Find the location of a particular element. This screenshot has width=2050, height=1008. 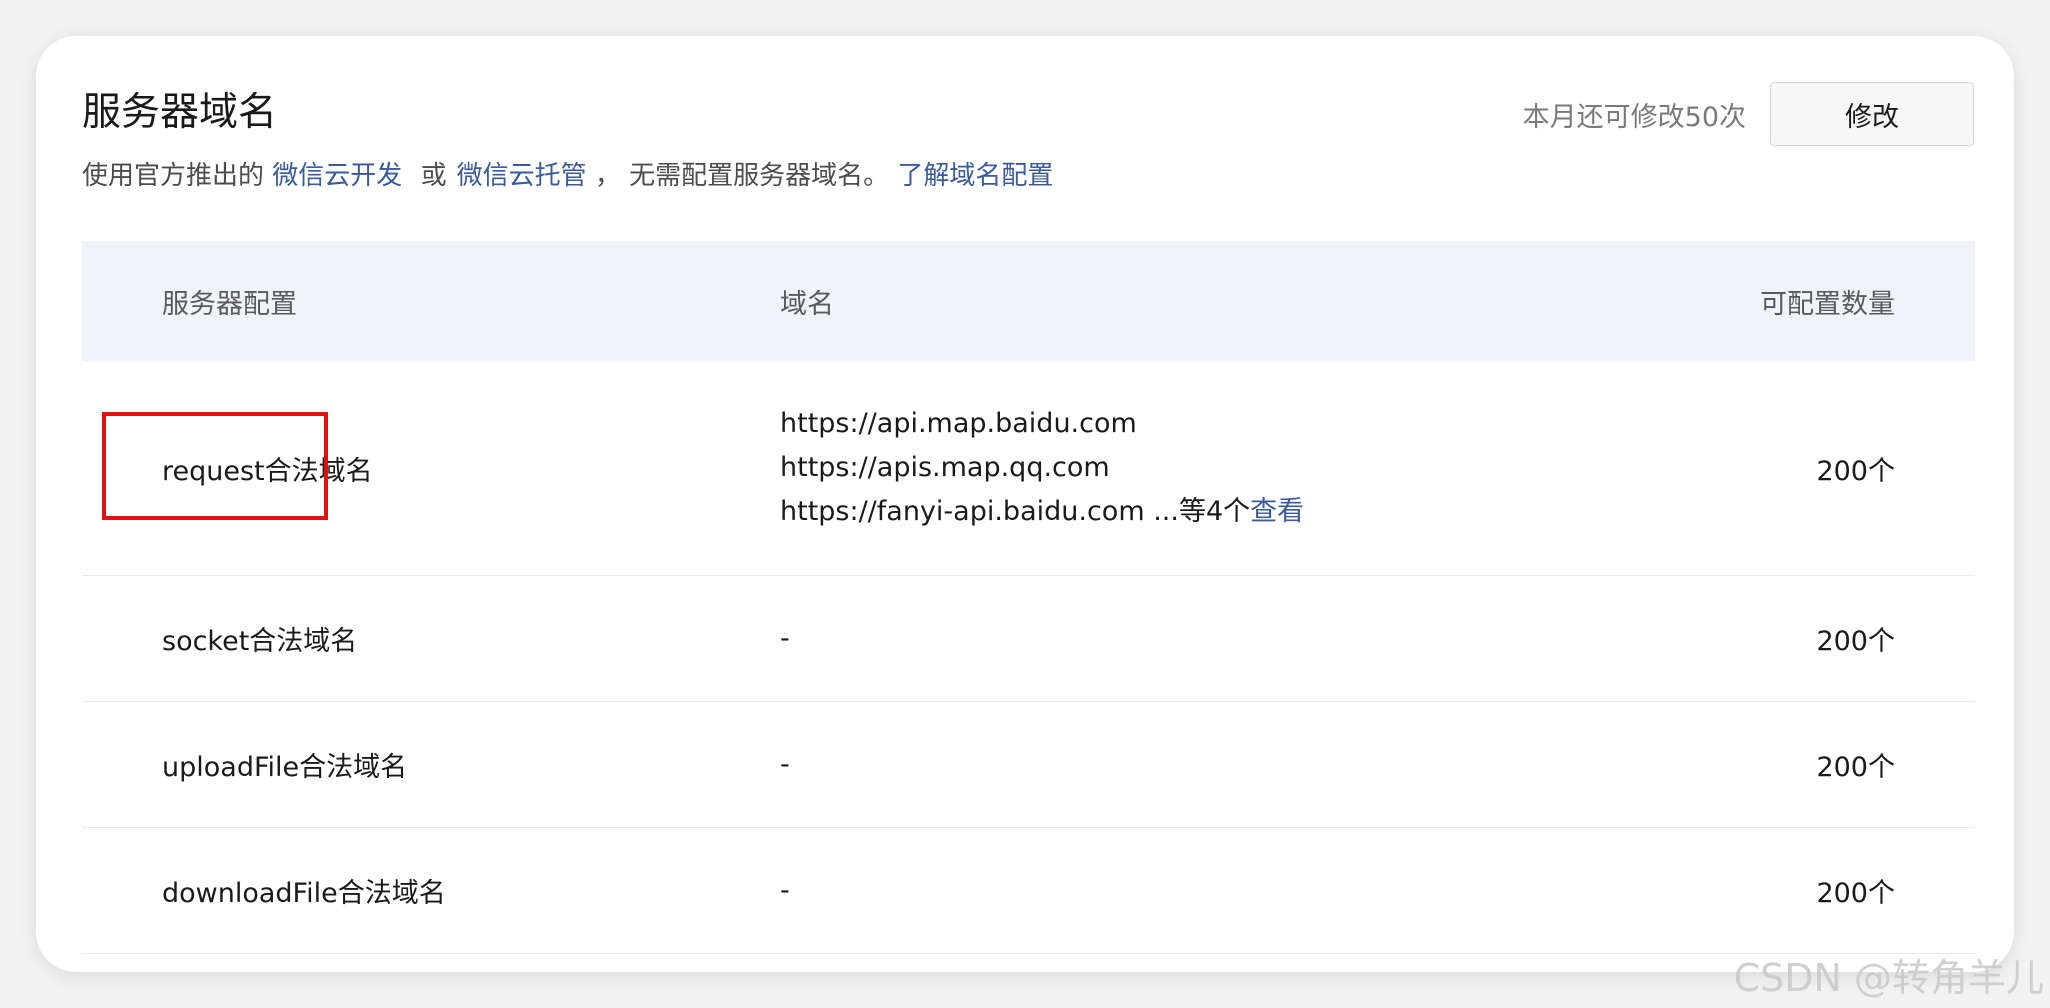

description: 使用官方推出的 微信云开发 或微信云托管 ， 无需配置服务器域名。 了解域名配置 is located at coordinates (1028, 176).